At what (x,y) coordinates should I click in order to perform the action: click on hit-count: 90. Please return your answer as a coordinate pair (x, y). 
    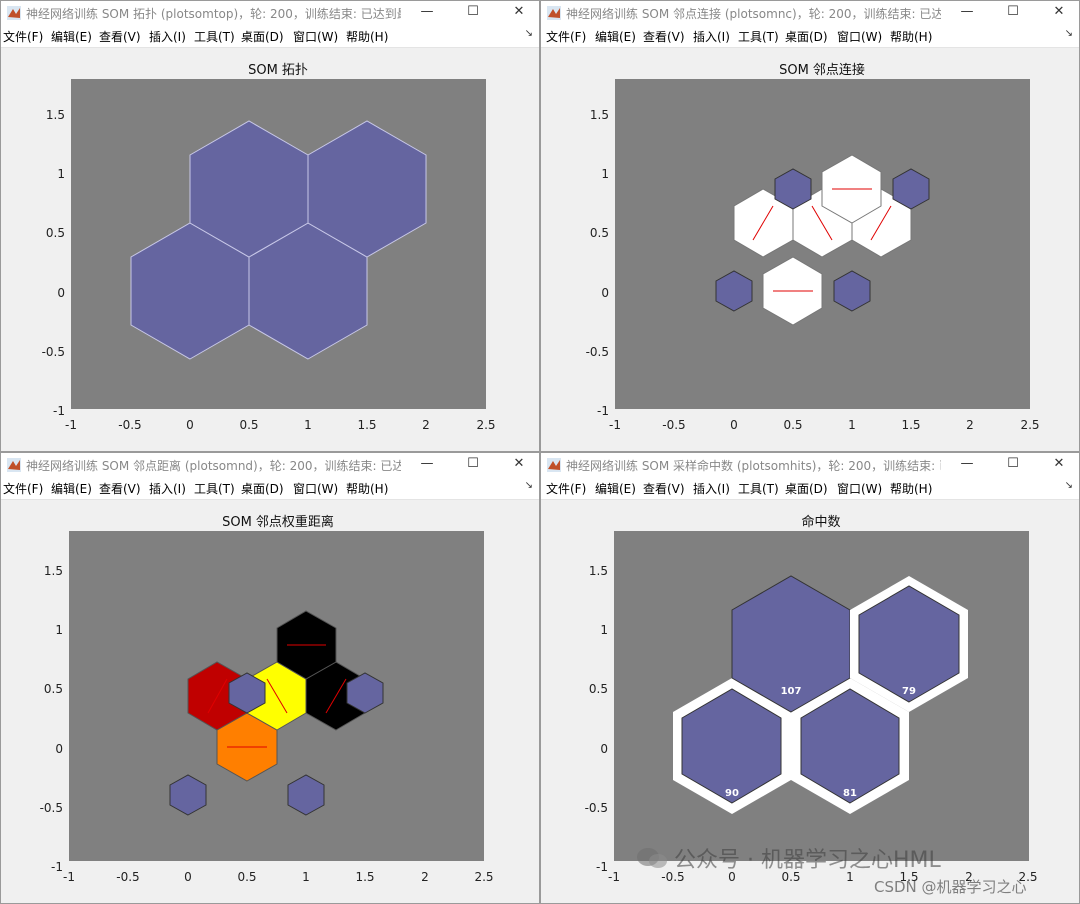
    Looking at the image, I should click on (732, 793).